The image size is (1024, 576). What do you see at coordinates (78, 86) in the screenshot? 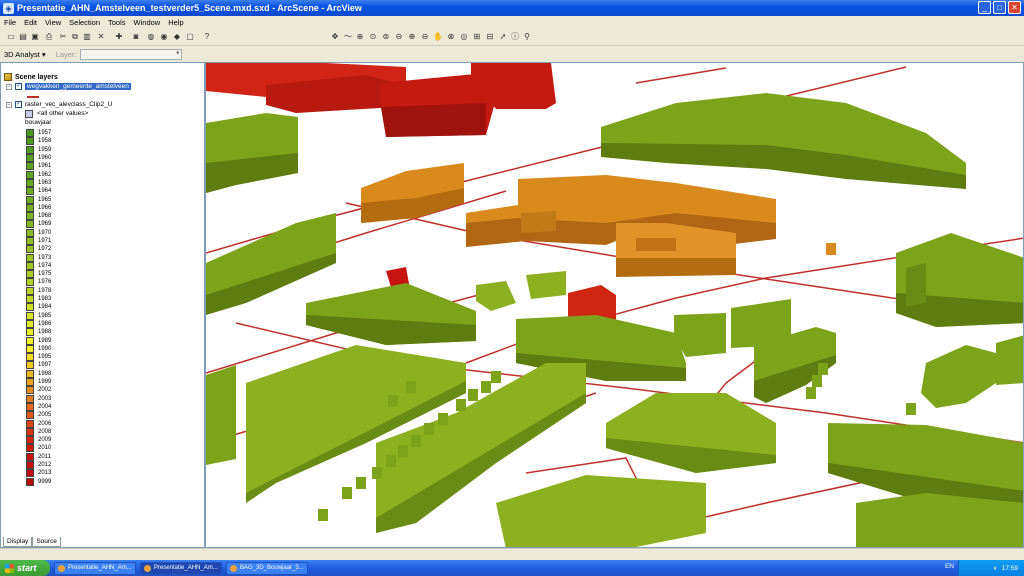
I see `layer-name: wegvakken_gemeente_amstelveen` at bounding box center [78, 86].